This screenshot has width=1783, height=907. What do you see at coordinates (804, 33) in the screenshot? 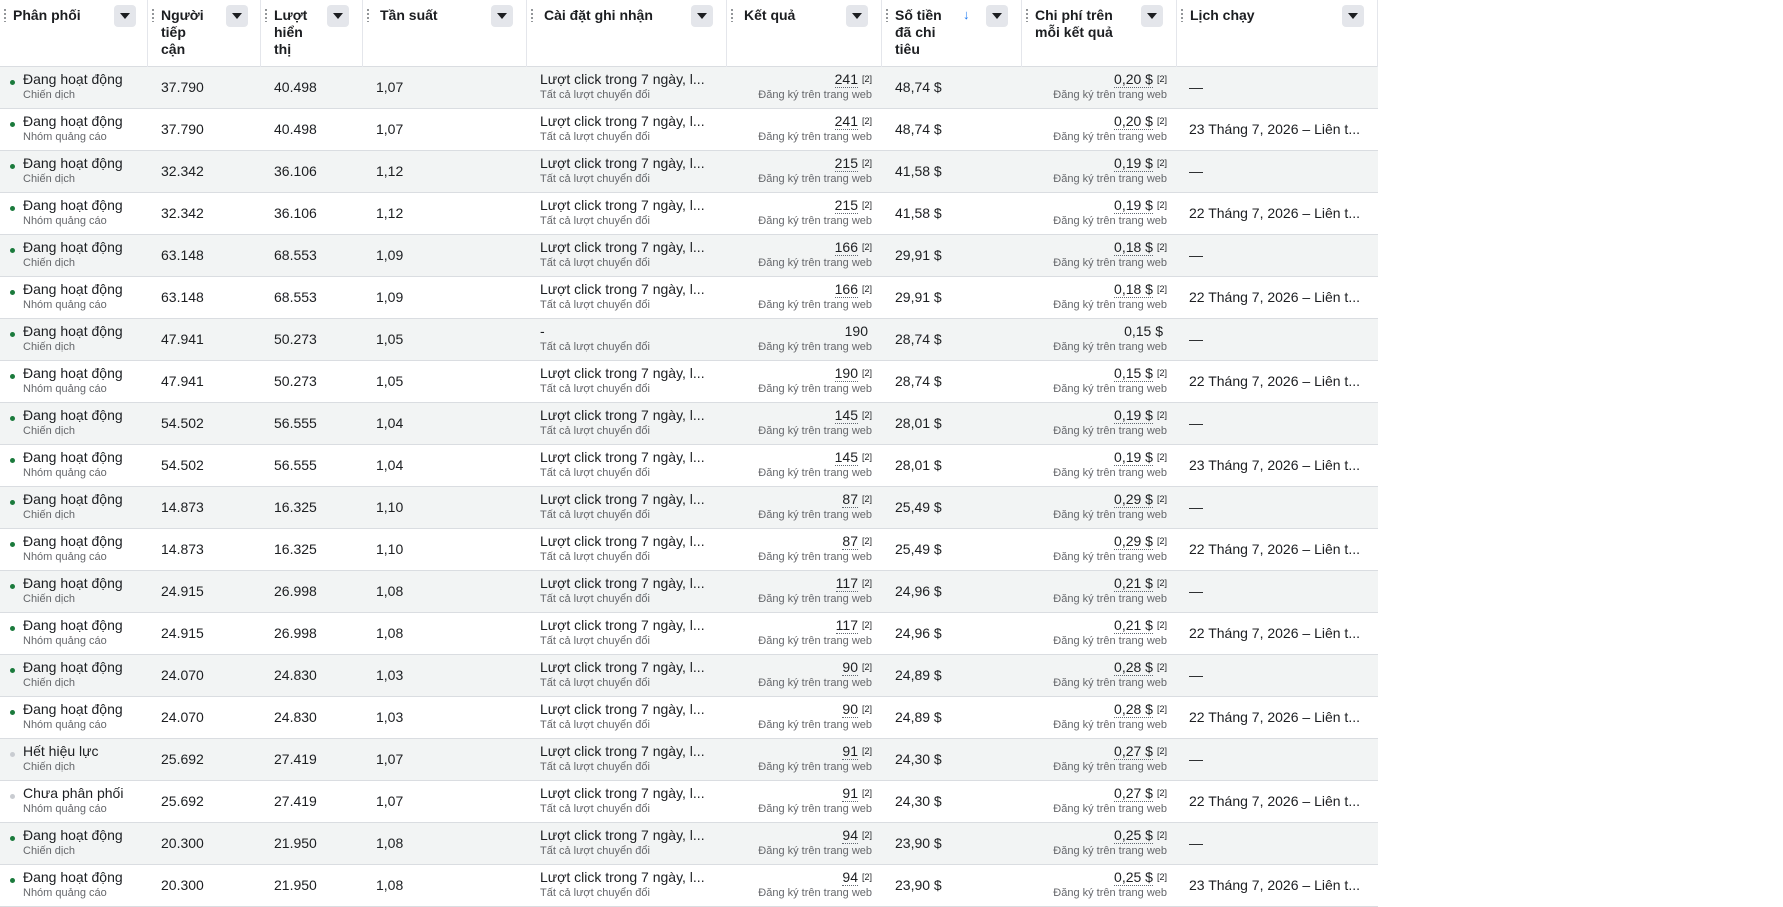
I see `column-header-results: Kết quả` at bounding box center [804, 33].